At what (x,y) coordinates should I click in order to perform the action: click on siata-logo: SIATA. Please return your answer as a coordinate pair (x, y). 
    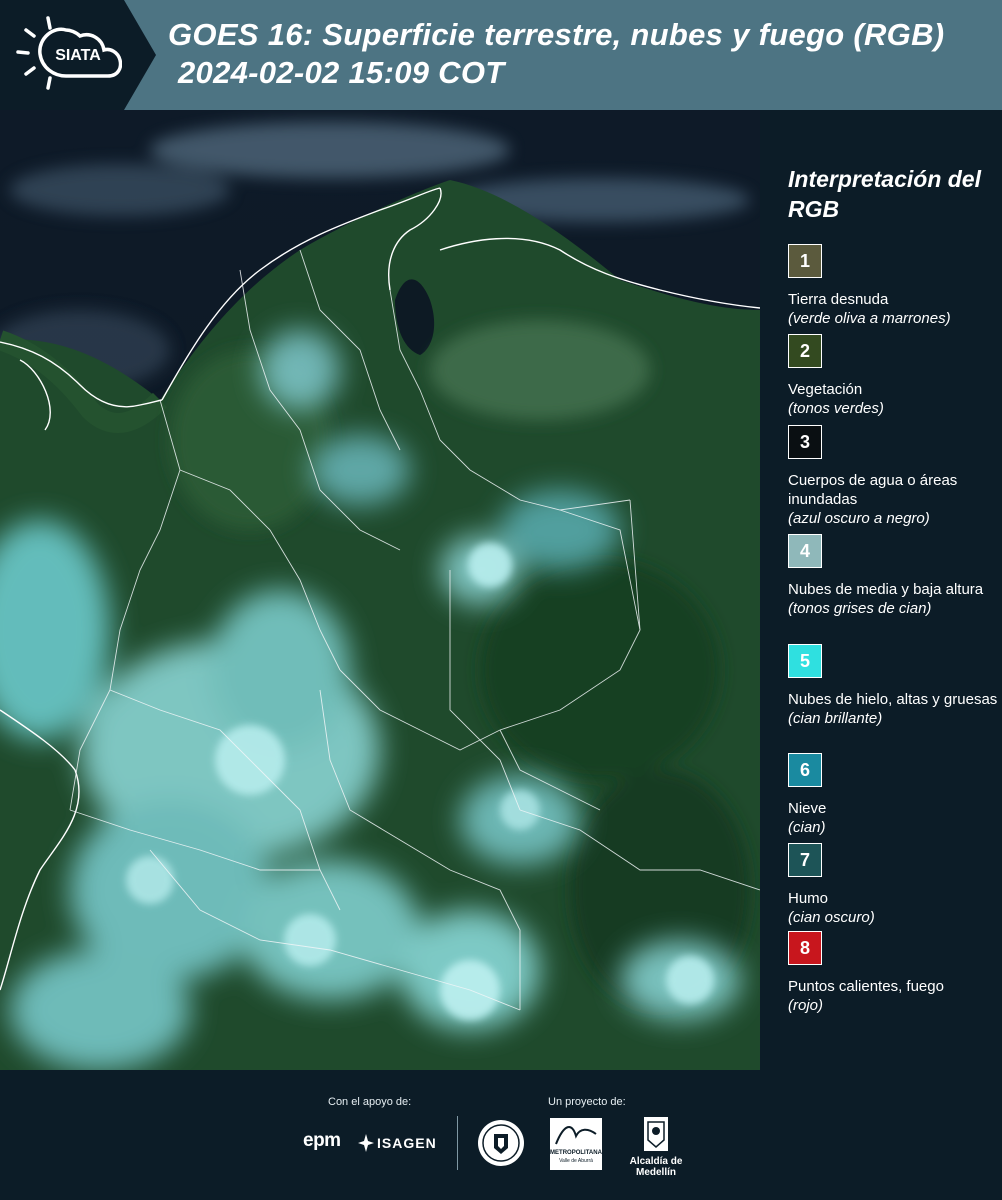
    Looking at the image, I should click on (67, 55).